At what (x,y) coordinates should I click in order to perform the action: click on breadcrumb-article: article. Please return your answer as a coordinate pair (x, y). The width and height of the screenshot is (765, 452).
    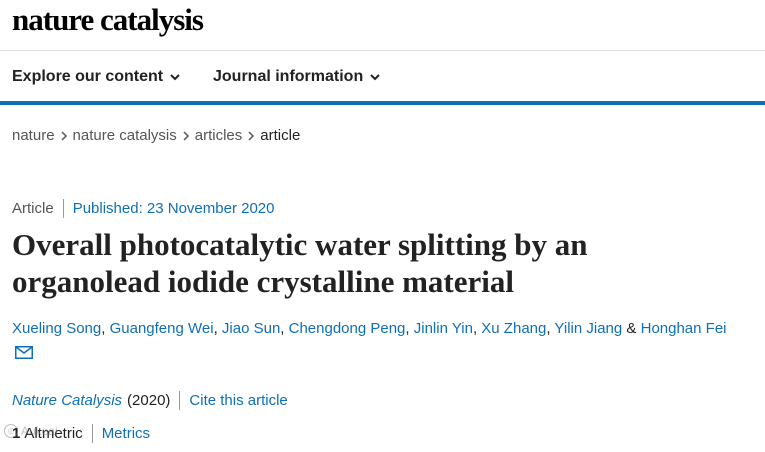
    Looking at the image, I should click on (280, 135).